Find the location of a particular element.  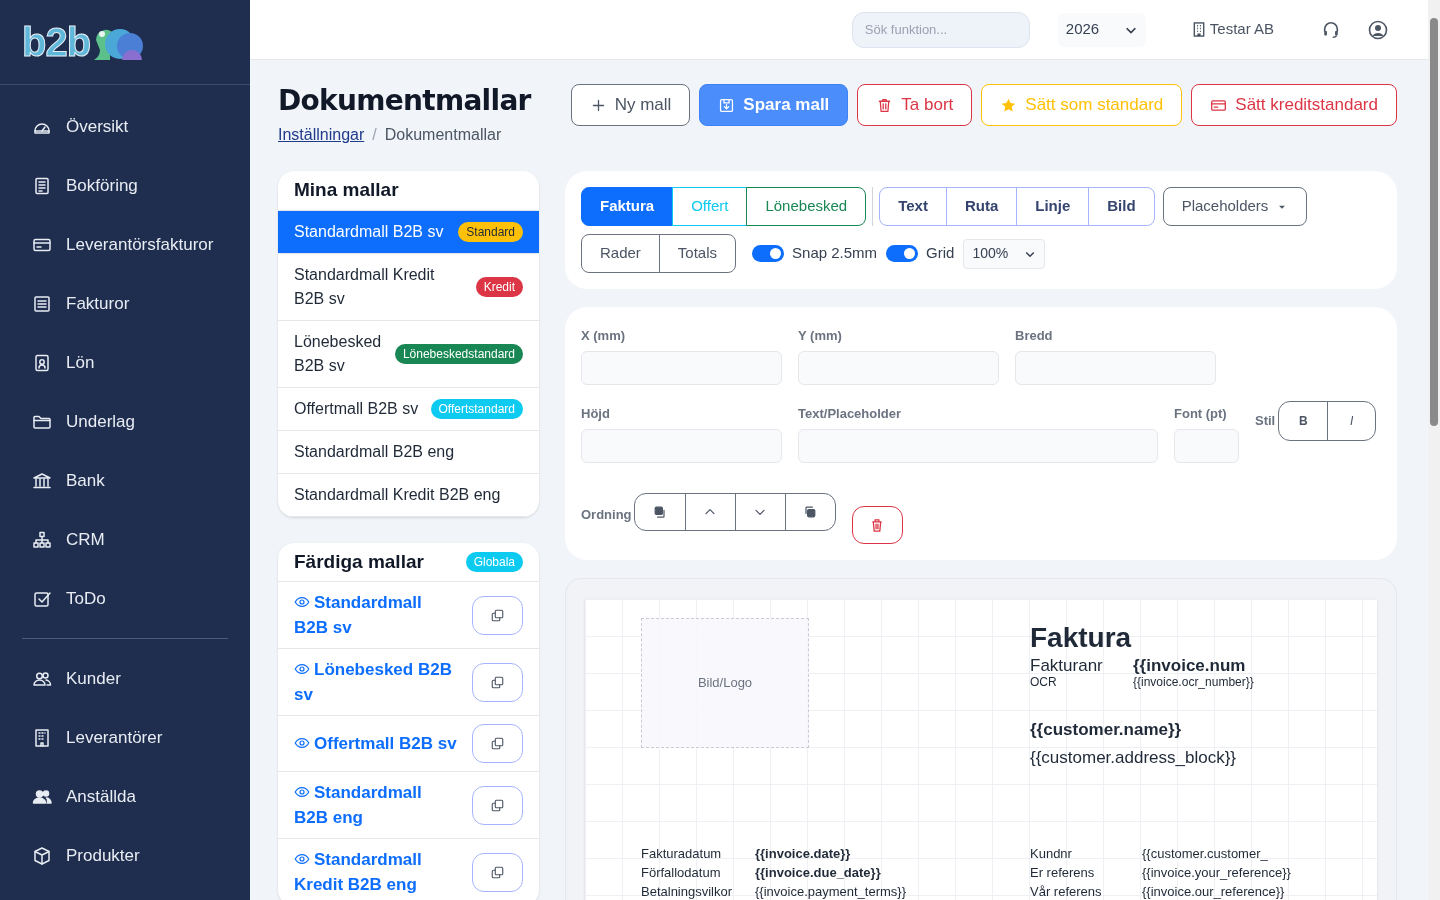

sidebar-item: Produkter is located at coordinates (125, 855).